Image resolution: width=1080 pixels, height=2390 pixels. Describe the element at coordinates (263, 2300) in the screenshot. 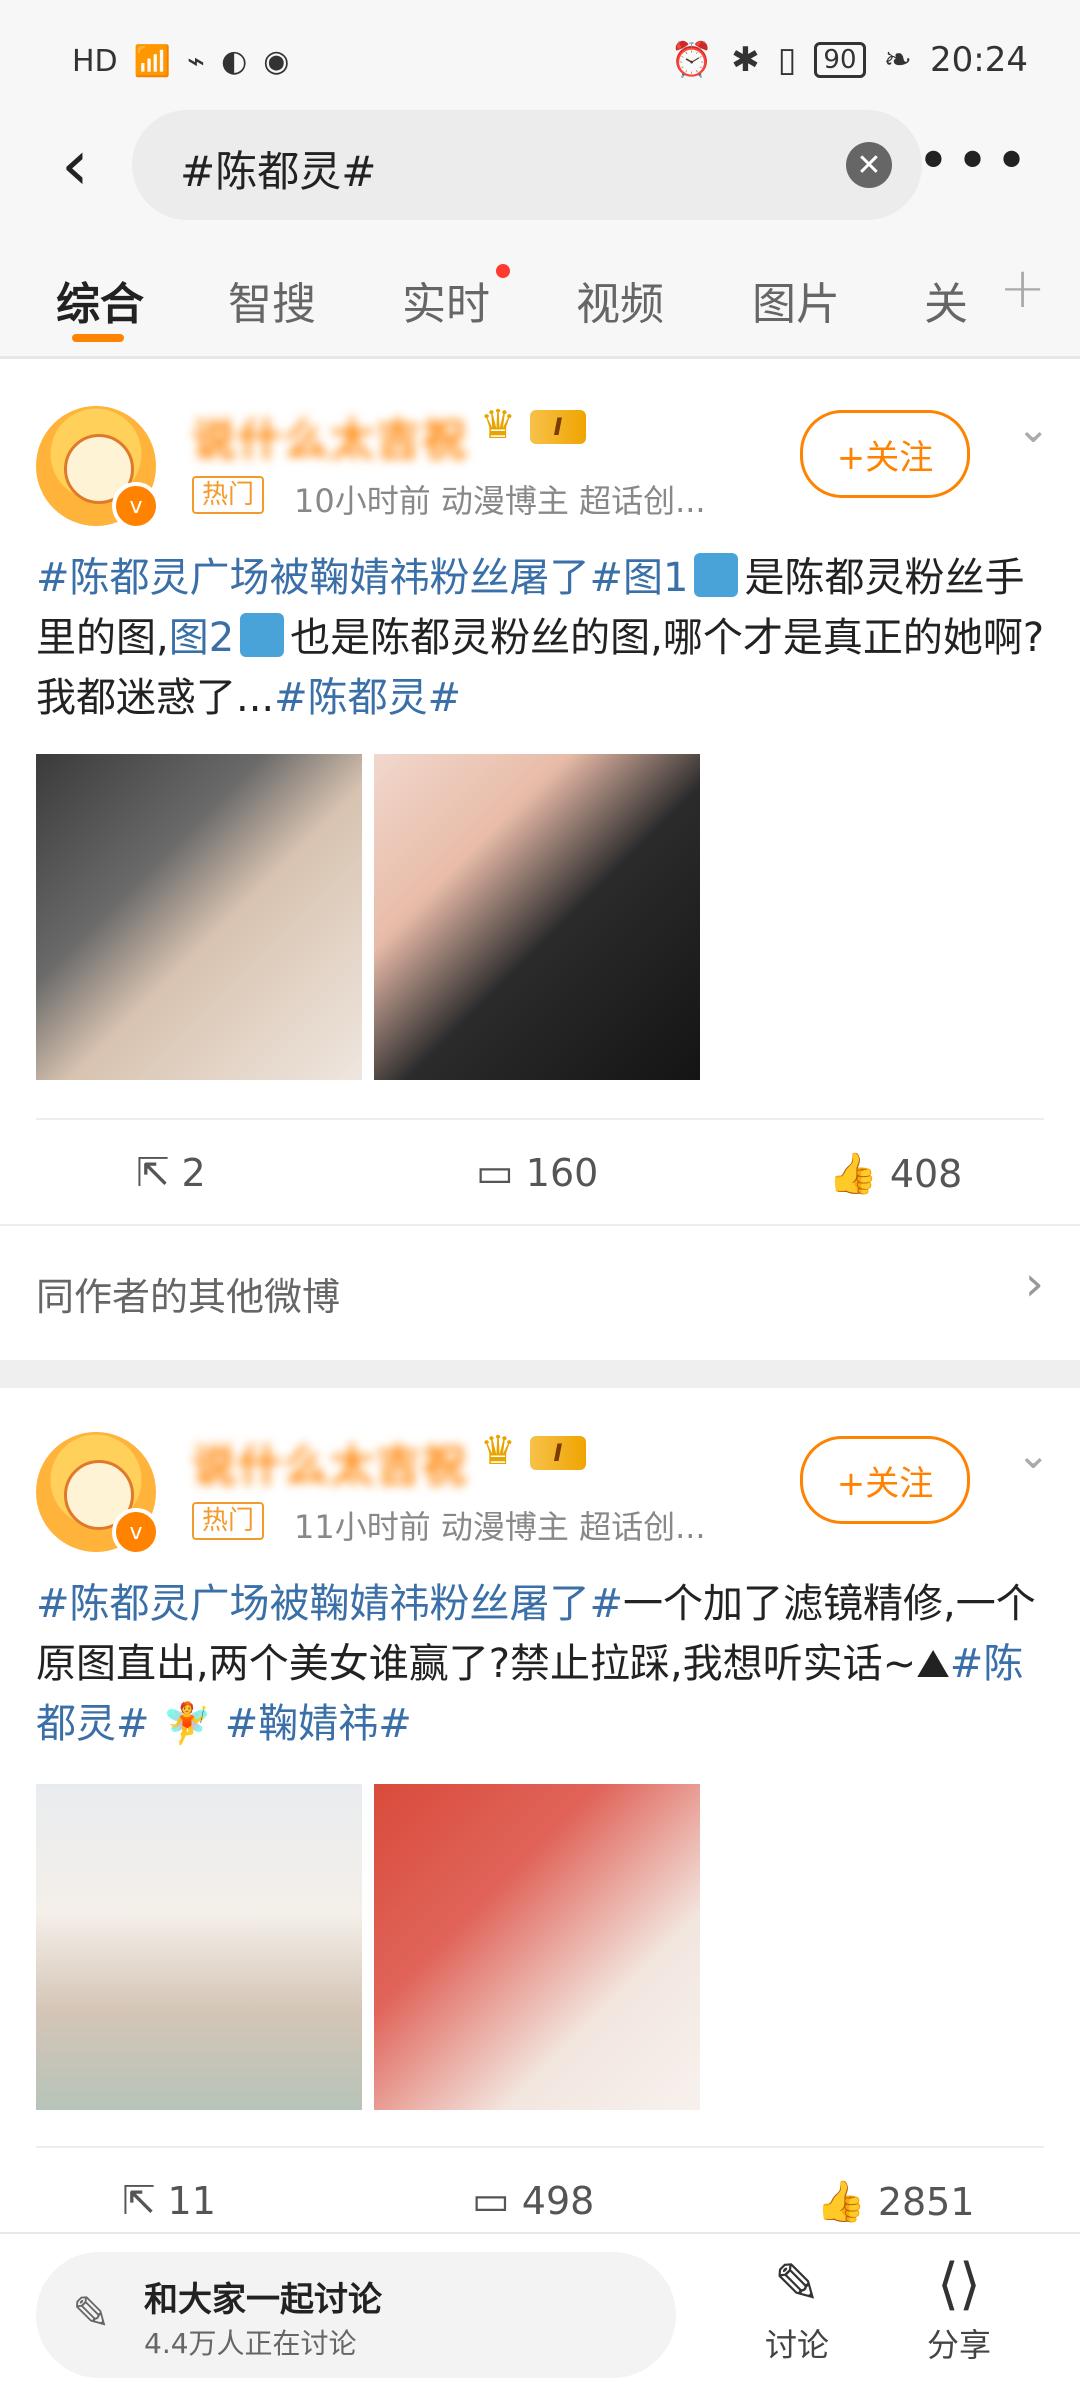

I see `discuss-title: 和大家一起讨论` at that location.